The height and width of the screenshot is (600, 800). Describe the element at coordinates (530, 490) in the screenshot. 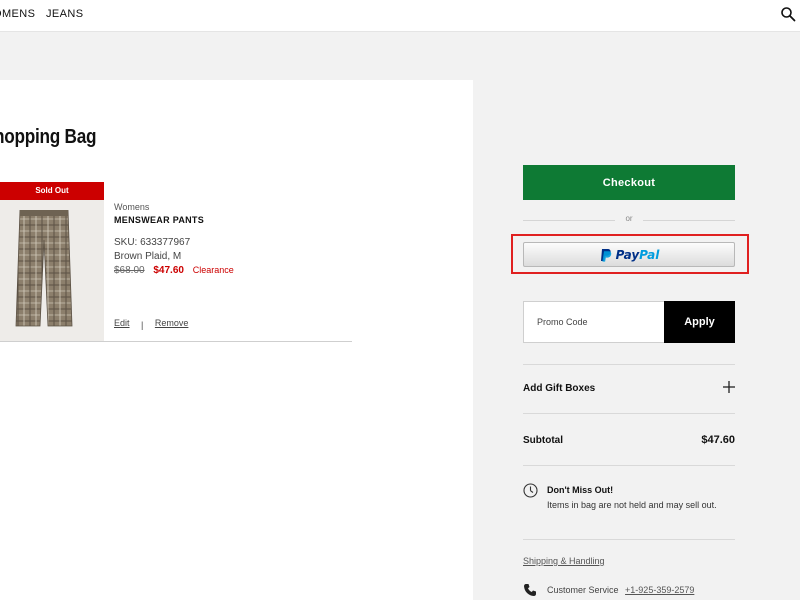

I see `clock-icon` at that location.